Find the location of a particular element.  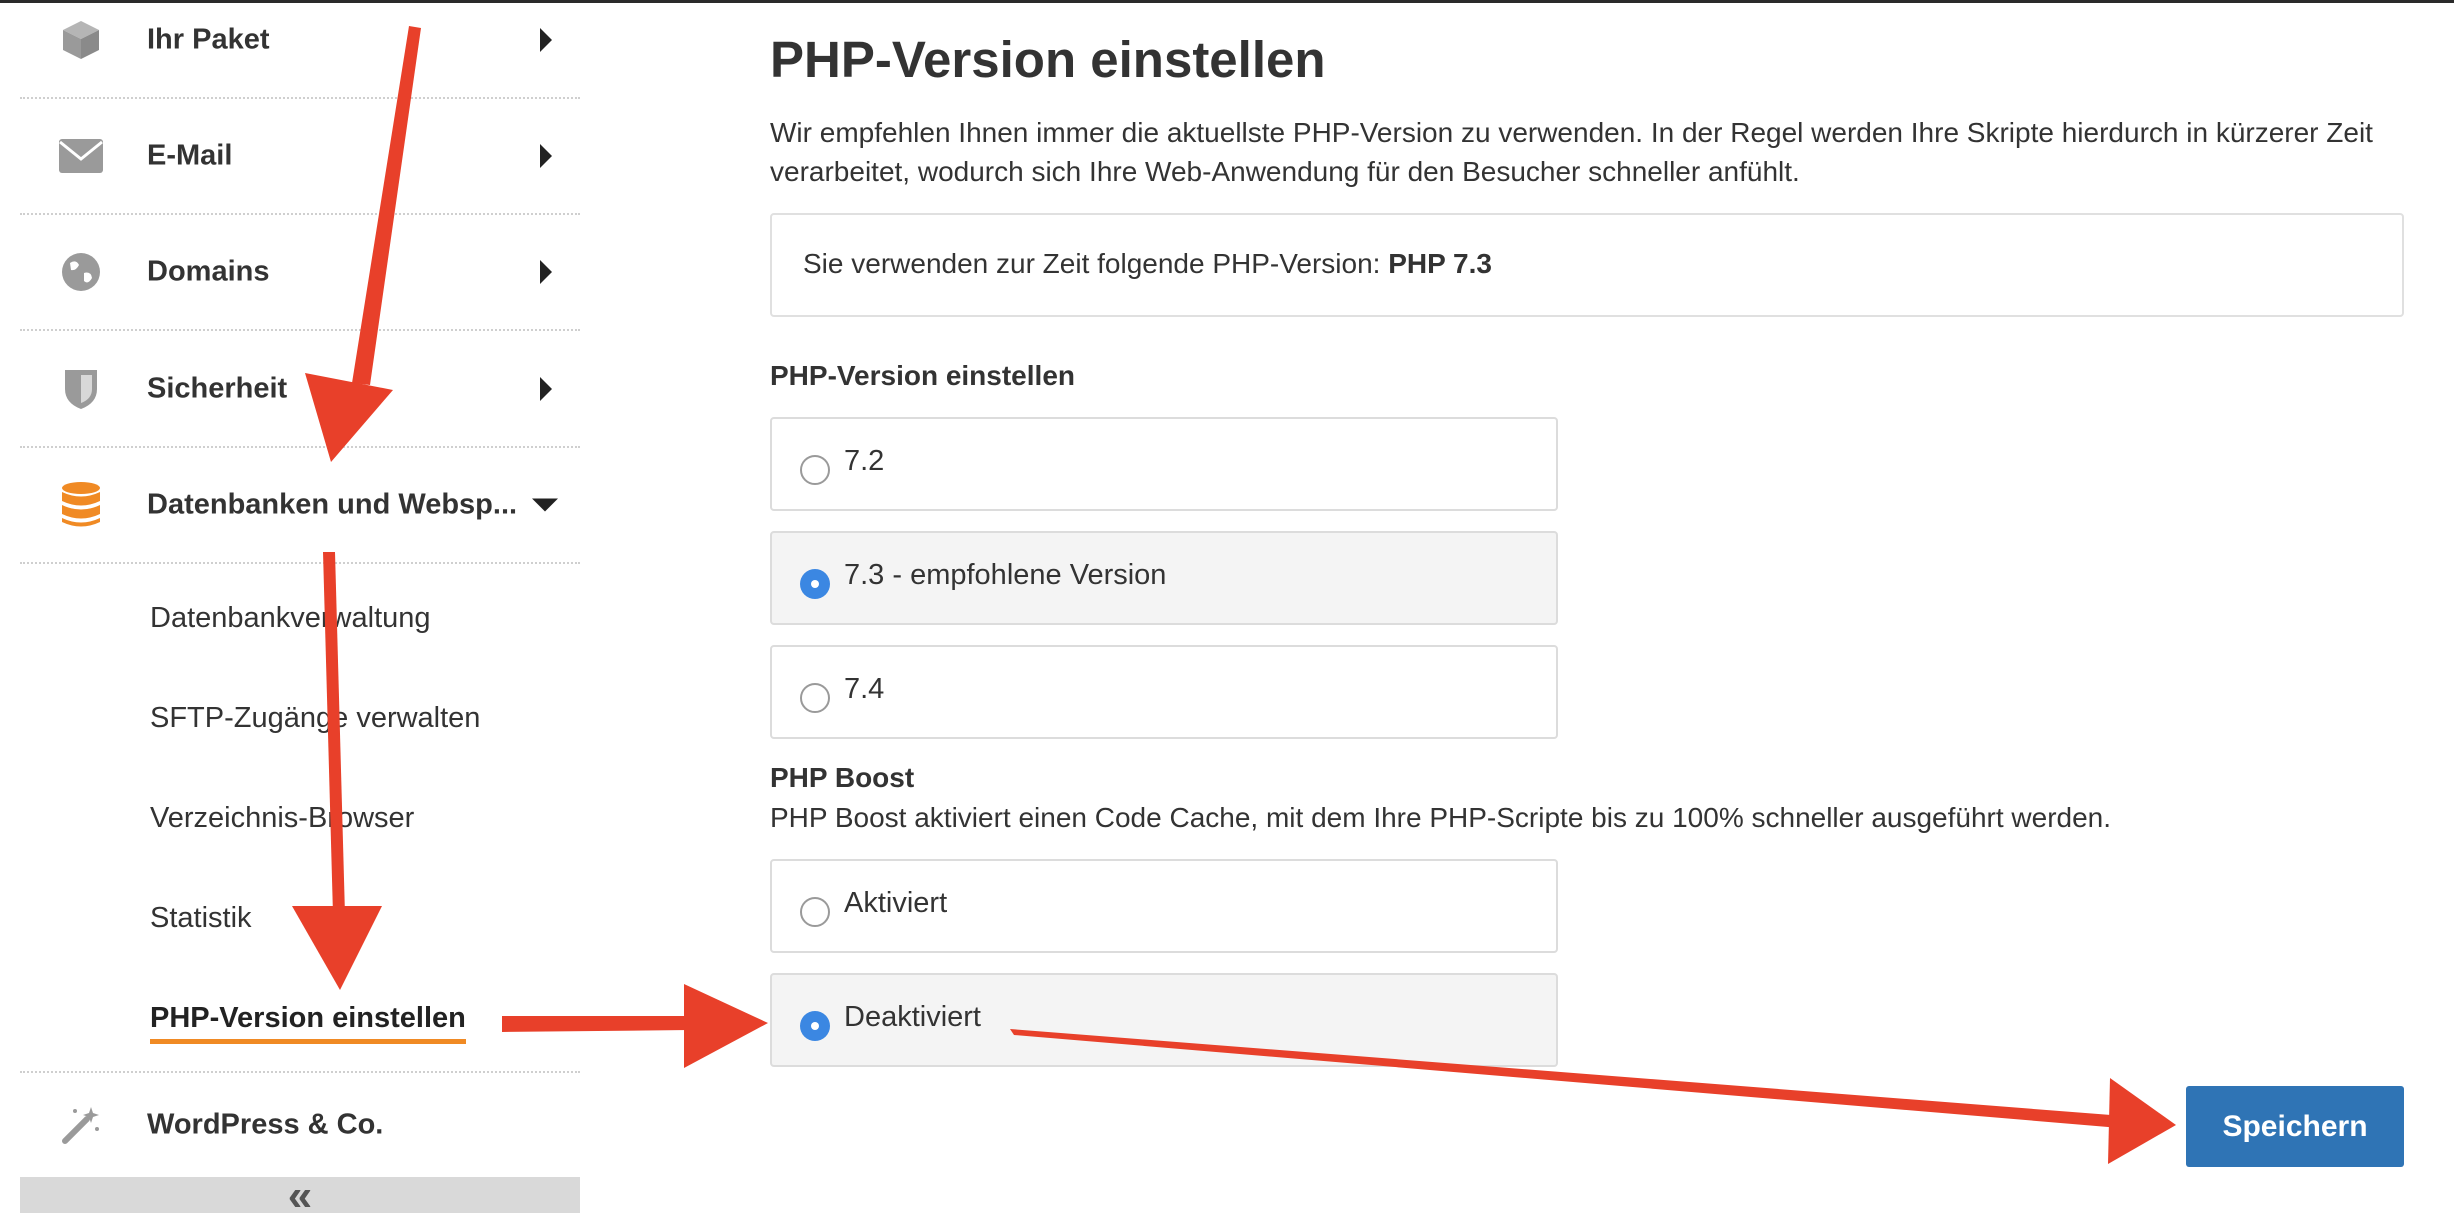

sidebar-item-label: Sicherheit is located at coordinates (217, 388).